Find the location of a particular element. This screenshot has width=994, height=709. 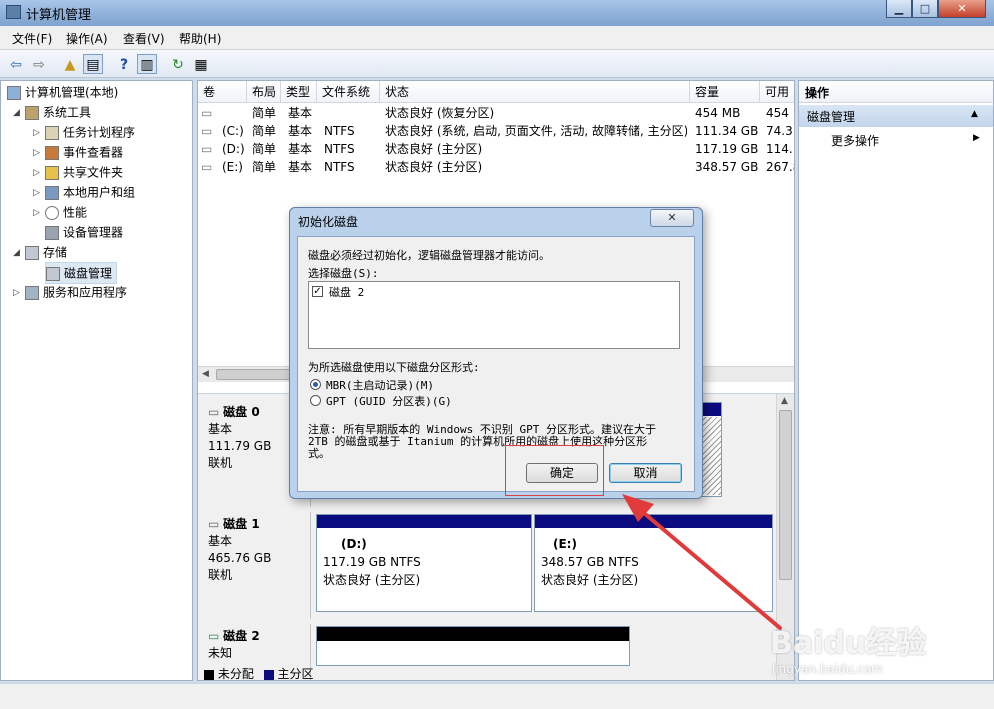

users-icon is located at coordinates (52, 192).